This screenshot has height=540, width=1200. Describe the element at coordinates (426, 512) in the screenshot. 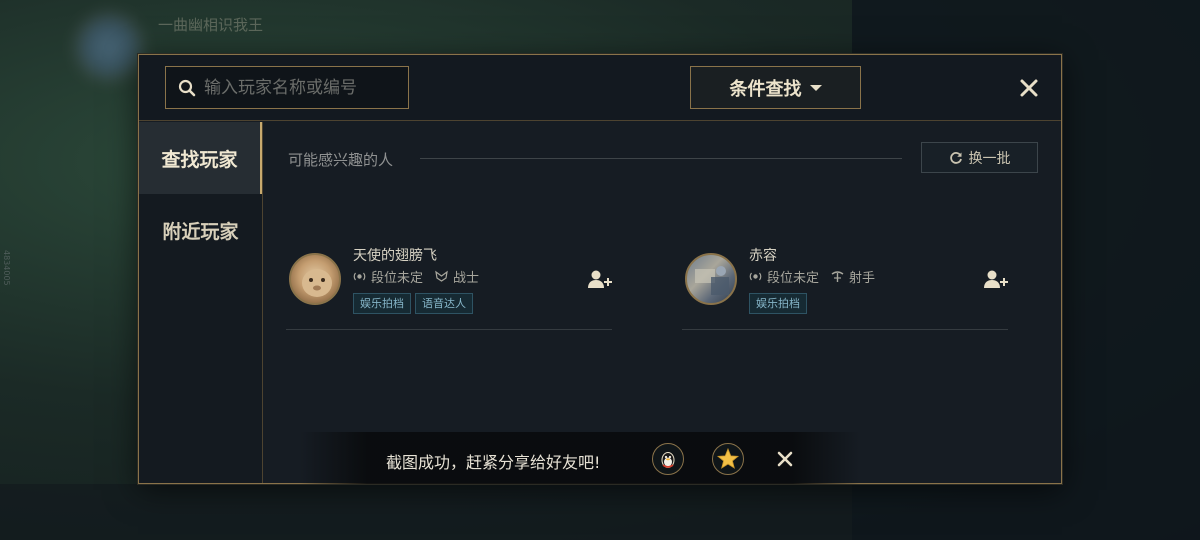

I see `background-bottom-bar` at that location.